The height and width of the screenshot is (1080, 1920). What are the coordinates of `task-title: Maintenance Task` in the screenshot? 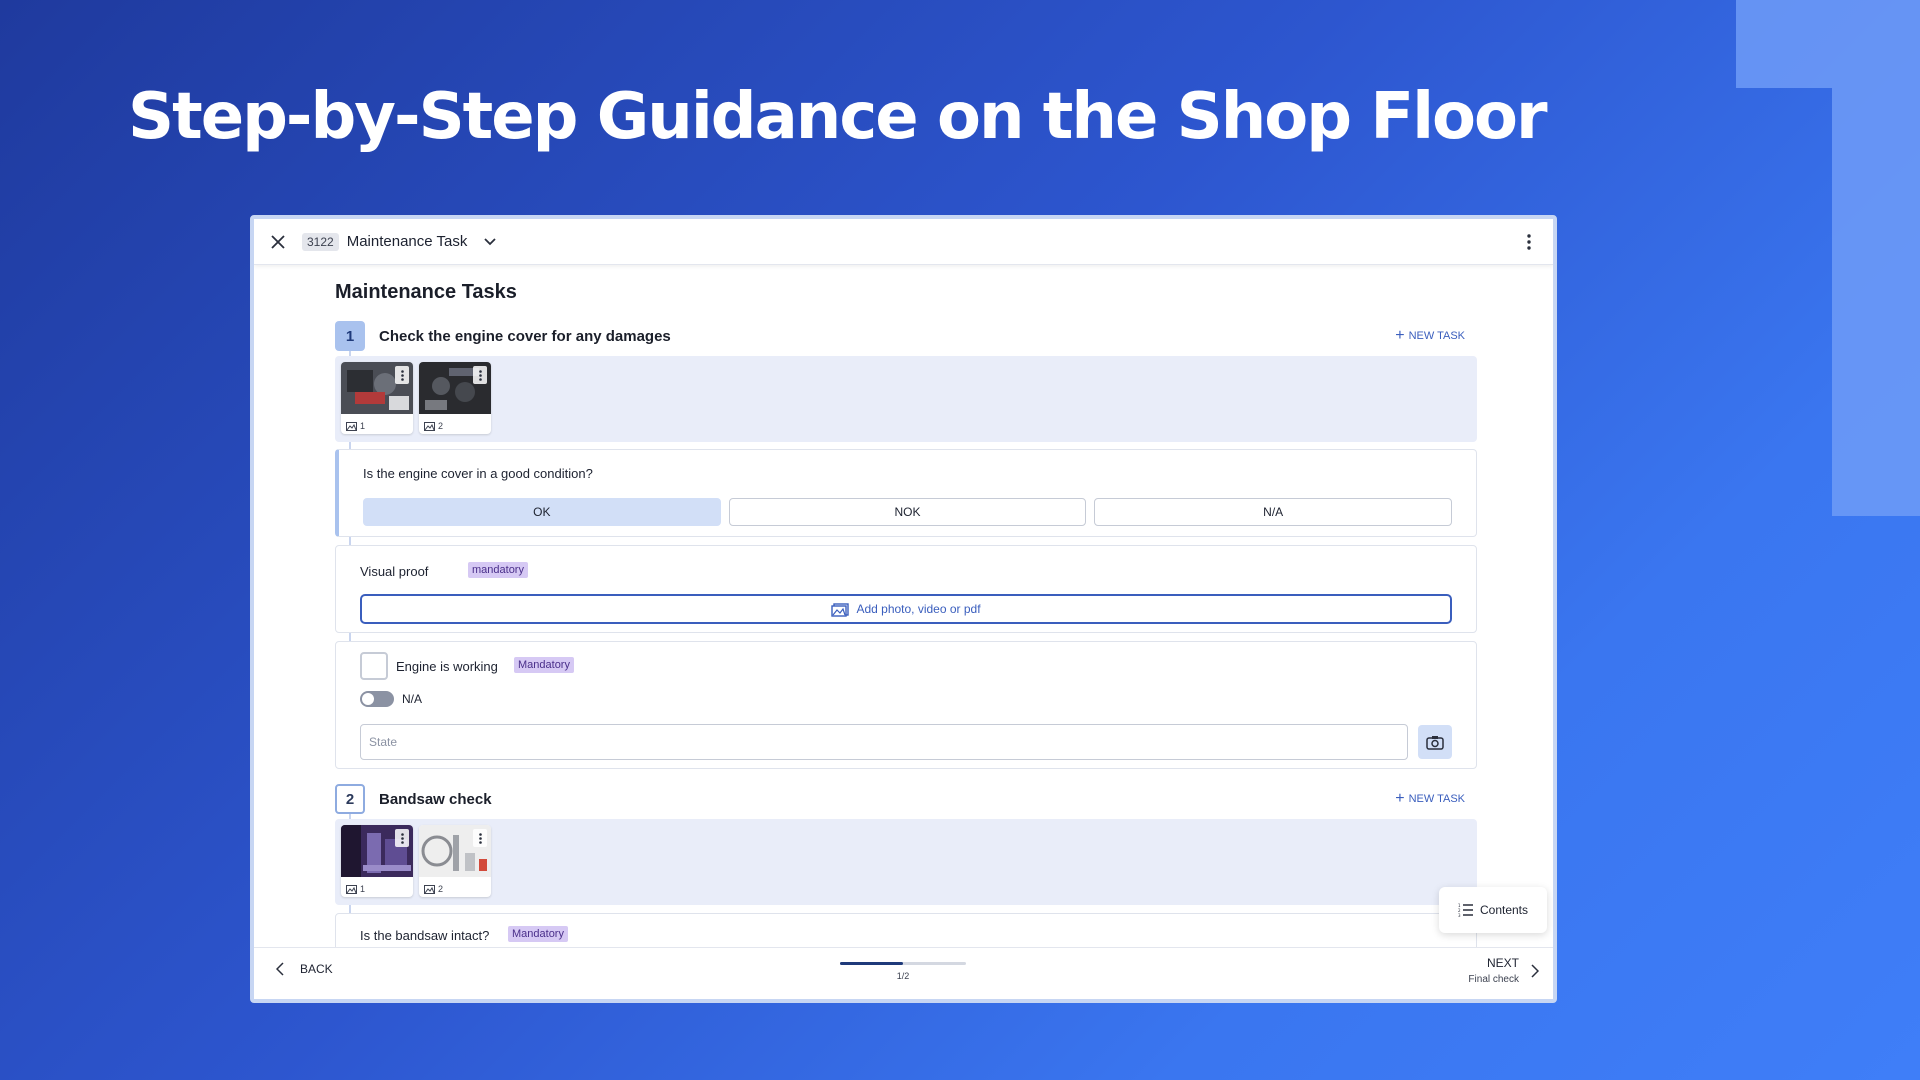 It's located at (407, 241).